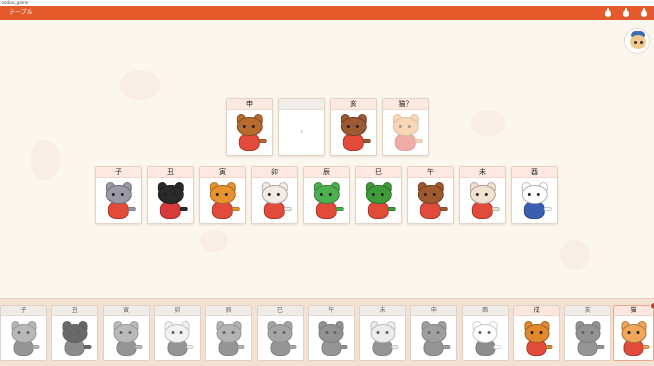 The height and width of the screenshot is (366, 654). I want to click on zodiac-card-dog: 戌, so click(536, 333).